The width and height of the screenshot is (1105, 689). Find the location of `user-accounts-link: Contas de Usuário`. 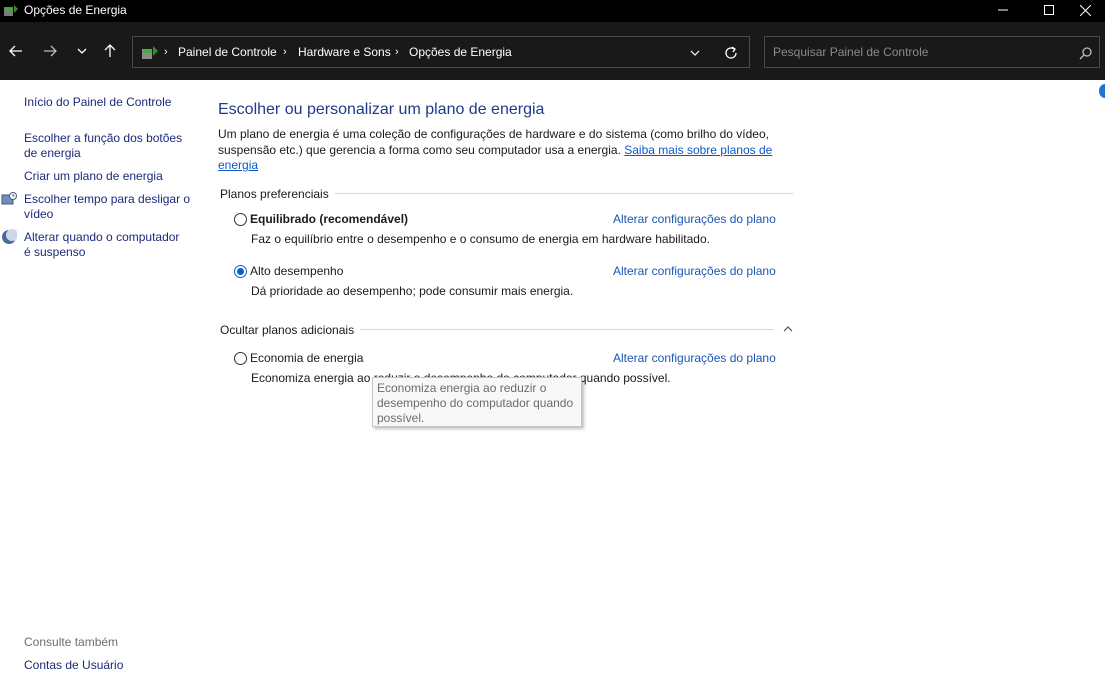

user-accounts-link: Contas de Usuário is located at coordinates (73, 665).